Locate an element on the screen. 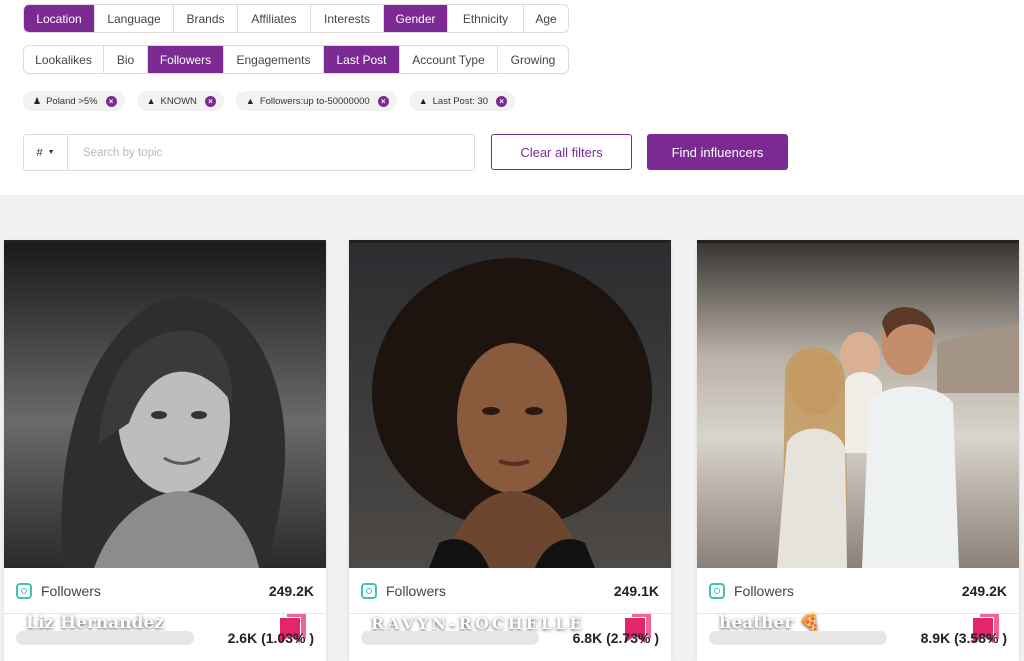 This screenshot has width=1024, height=661. find-influencers-button: Find influencers is located at coordinates (717, 152).